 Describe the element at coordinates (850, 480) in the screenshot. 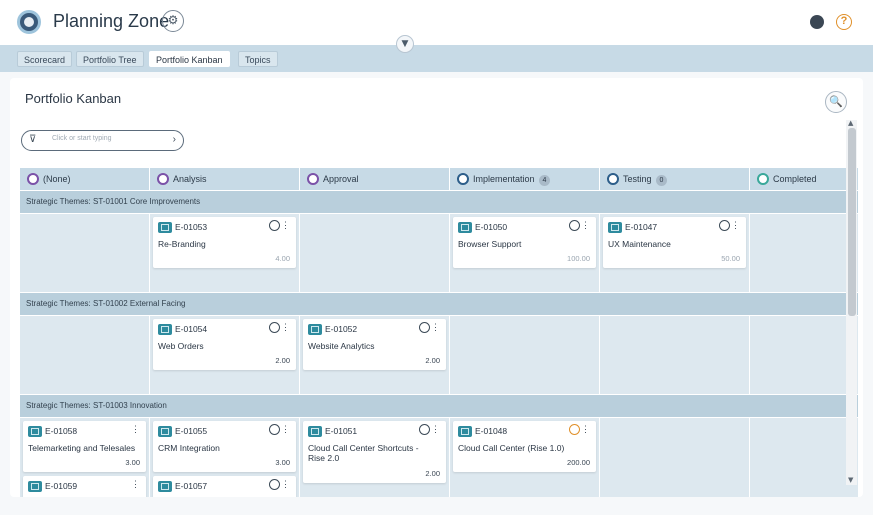

I see `scroll-down-icon: ▼` at that location.